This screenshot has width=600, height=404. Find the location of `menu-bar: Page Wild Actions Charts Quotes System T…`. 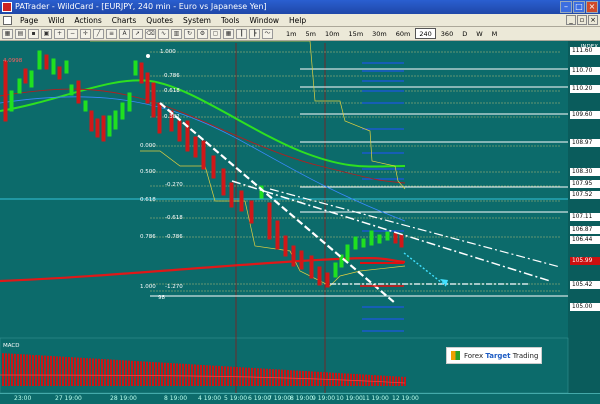

menu-bar: Page Wild Actions Charts Quotes System T… is located at coordinates (300, 20).